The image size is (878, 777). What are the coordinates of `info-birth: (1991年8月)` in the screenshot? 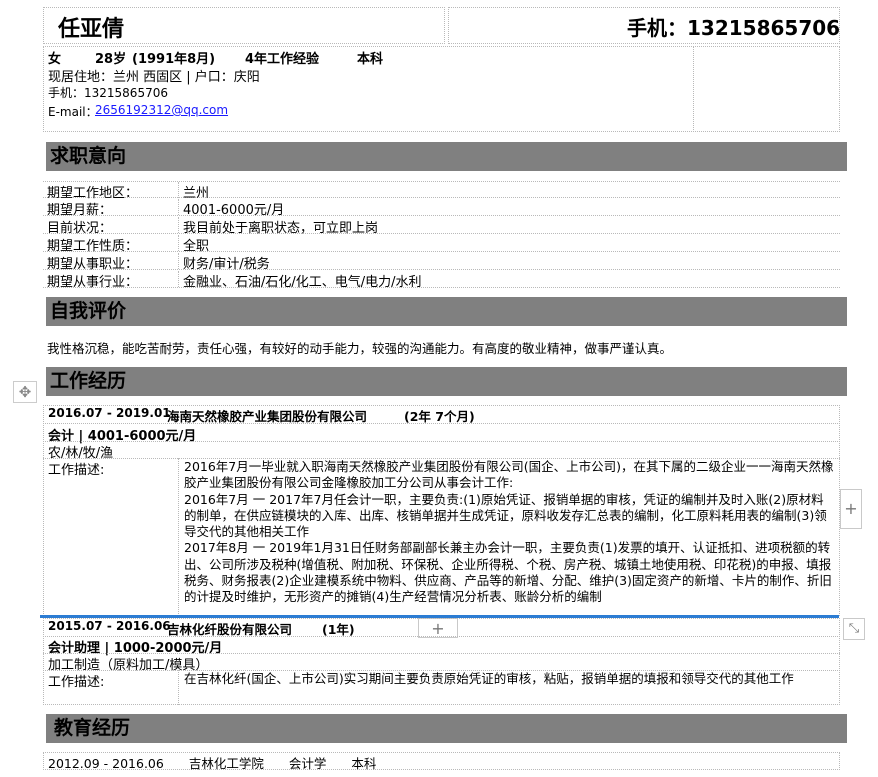 It's located at (174, 59).